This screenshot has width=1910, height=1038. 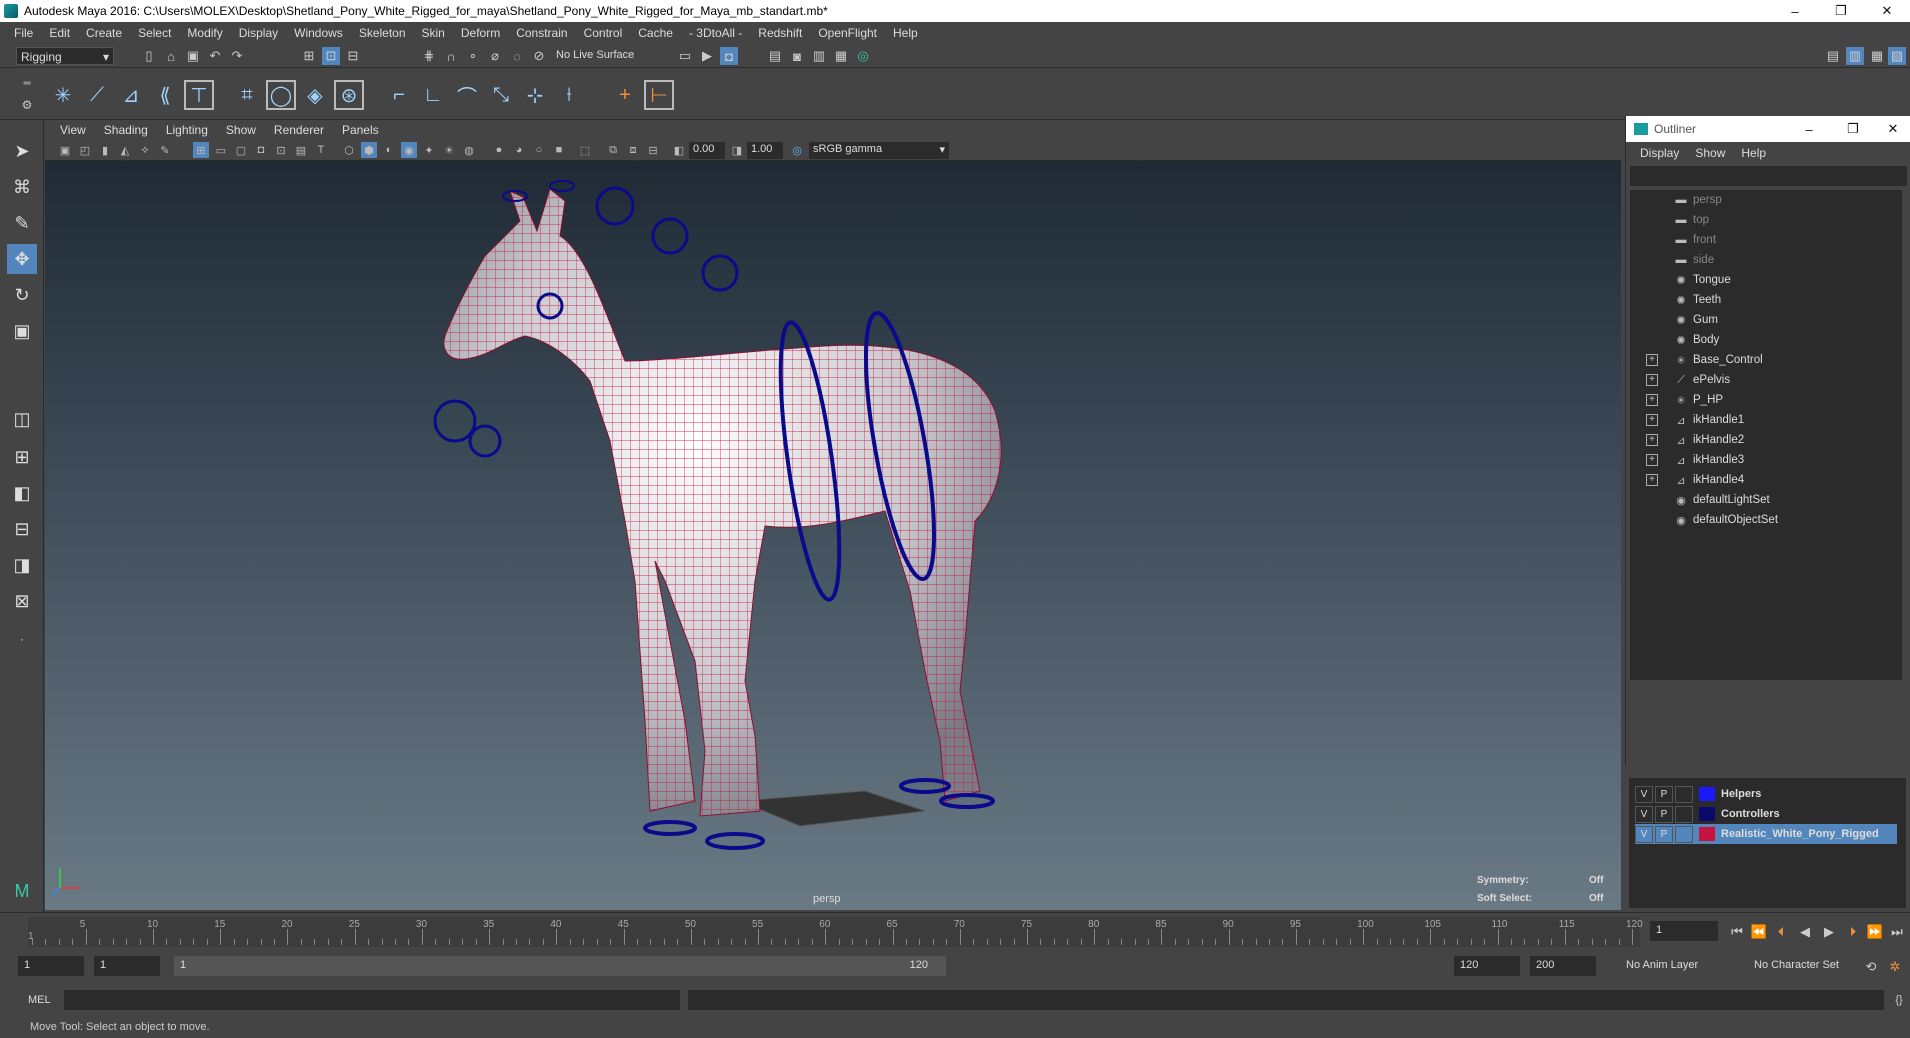 I want to click on pole-vector-icon: ⊹, so click(x=535, y=95).